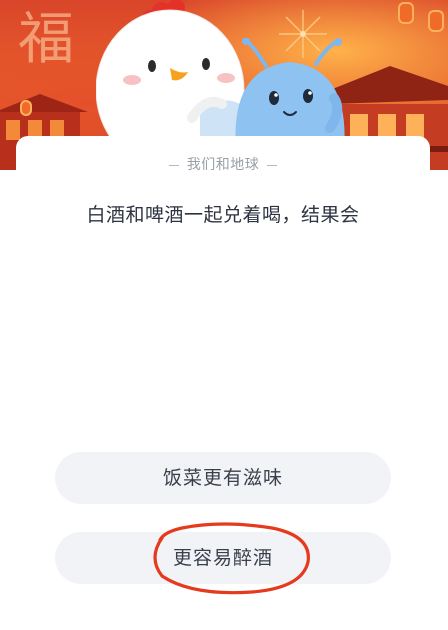 This screenshot has height=630, width=448. I want to click on alien-mascot-icon, so click(290, 94).